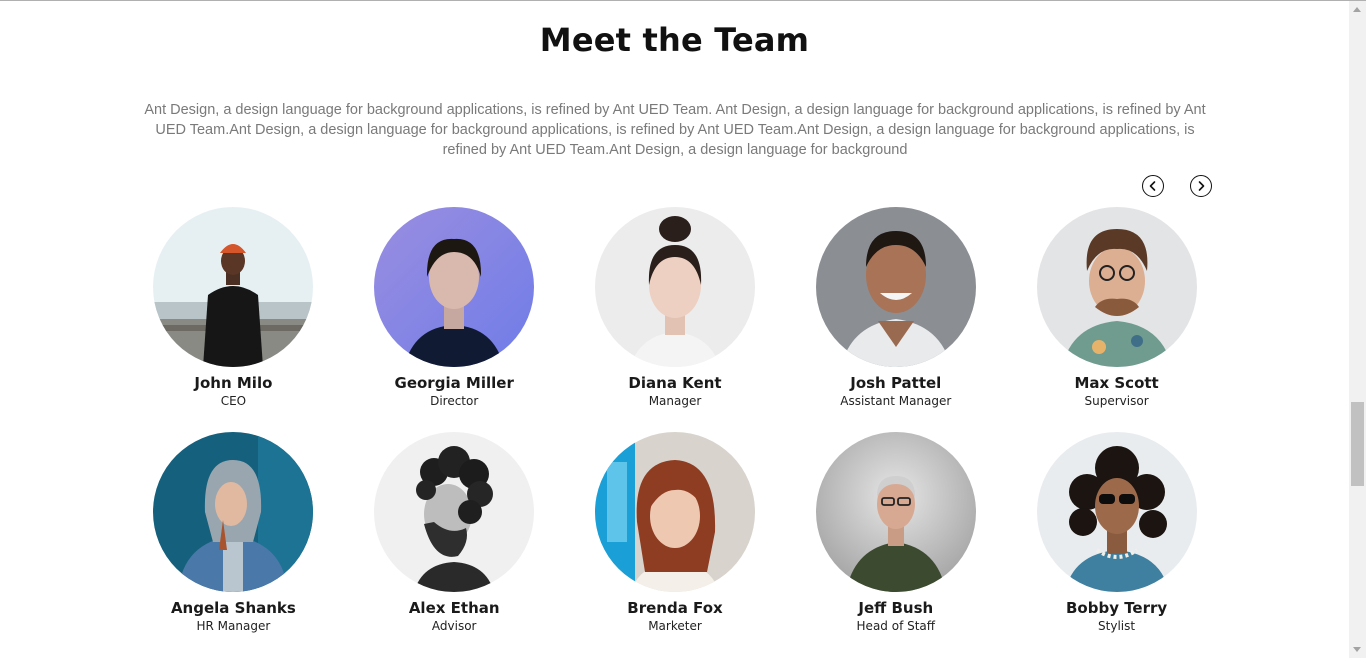 This screenshot has width=1366, height=658. I want to click on team-member-card: Alex Ethan Advisor, so click(454, 544).